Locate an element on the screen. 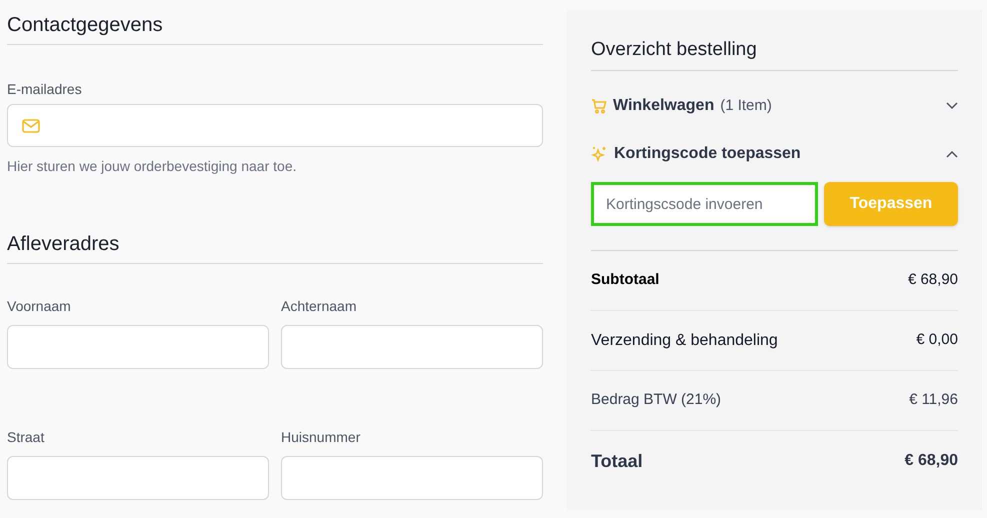 This screenshot has height=518, width=987. summary-label: Verzending & behandeling is located at coordinates (684, 340).